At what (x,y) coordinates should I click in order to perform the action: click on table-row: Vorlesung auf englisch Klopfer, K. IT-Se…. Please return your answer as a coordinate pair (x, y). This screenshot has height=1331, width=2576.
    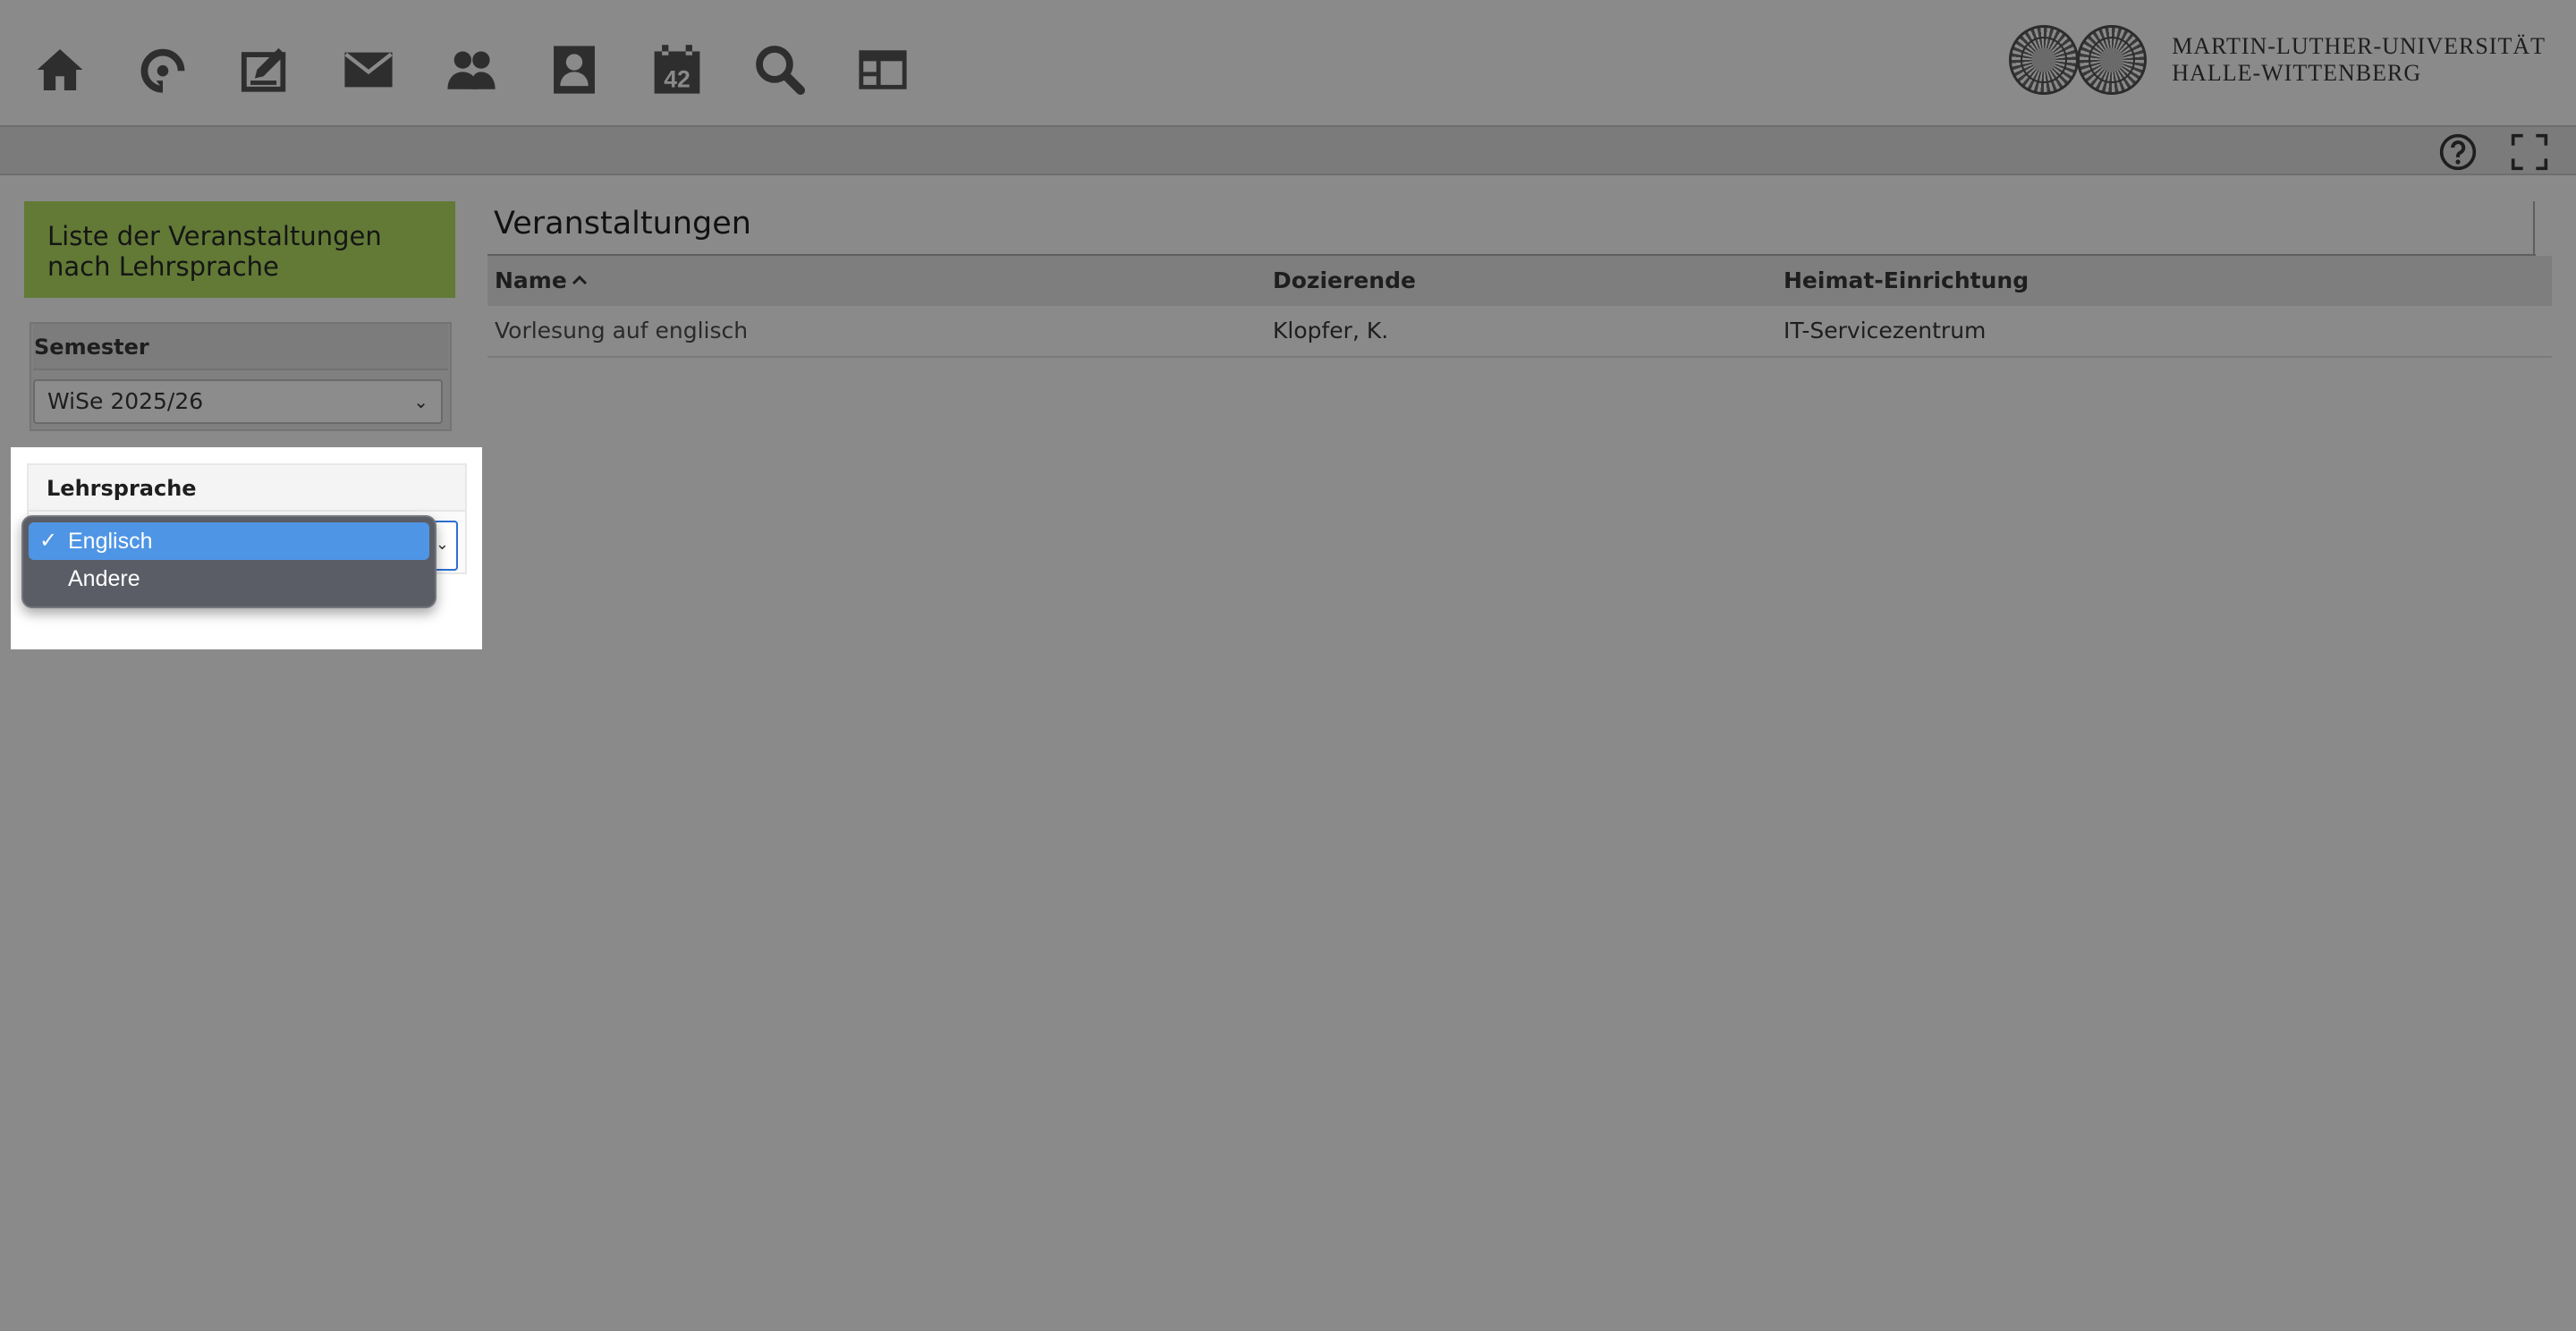
    Looking at the image, I should click on (1519, 332).